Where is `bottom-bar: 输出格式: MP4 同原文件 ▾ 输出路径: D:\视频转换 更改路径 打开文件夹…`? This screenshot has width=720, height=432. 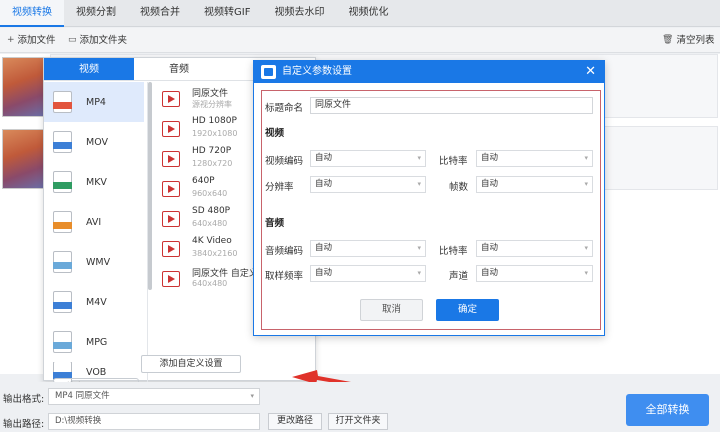
bottom-bar: 输出格式: MP4 同原文件 ▾ 输出路径: D:\视频转换 更改路径 打开文件夹… is located at coordinates (360, 407).